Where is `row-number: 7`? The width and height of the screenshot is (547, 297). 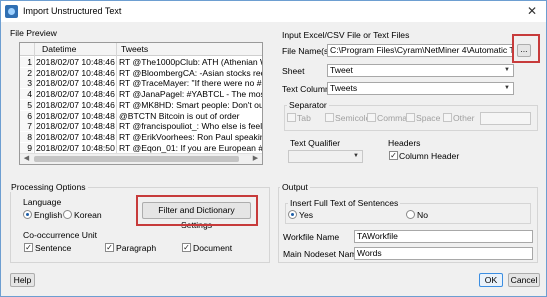
row-number: 7 is located at coordinates (26, 126).